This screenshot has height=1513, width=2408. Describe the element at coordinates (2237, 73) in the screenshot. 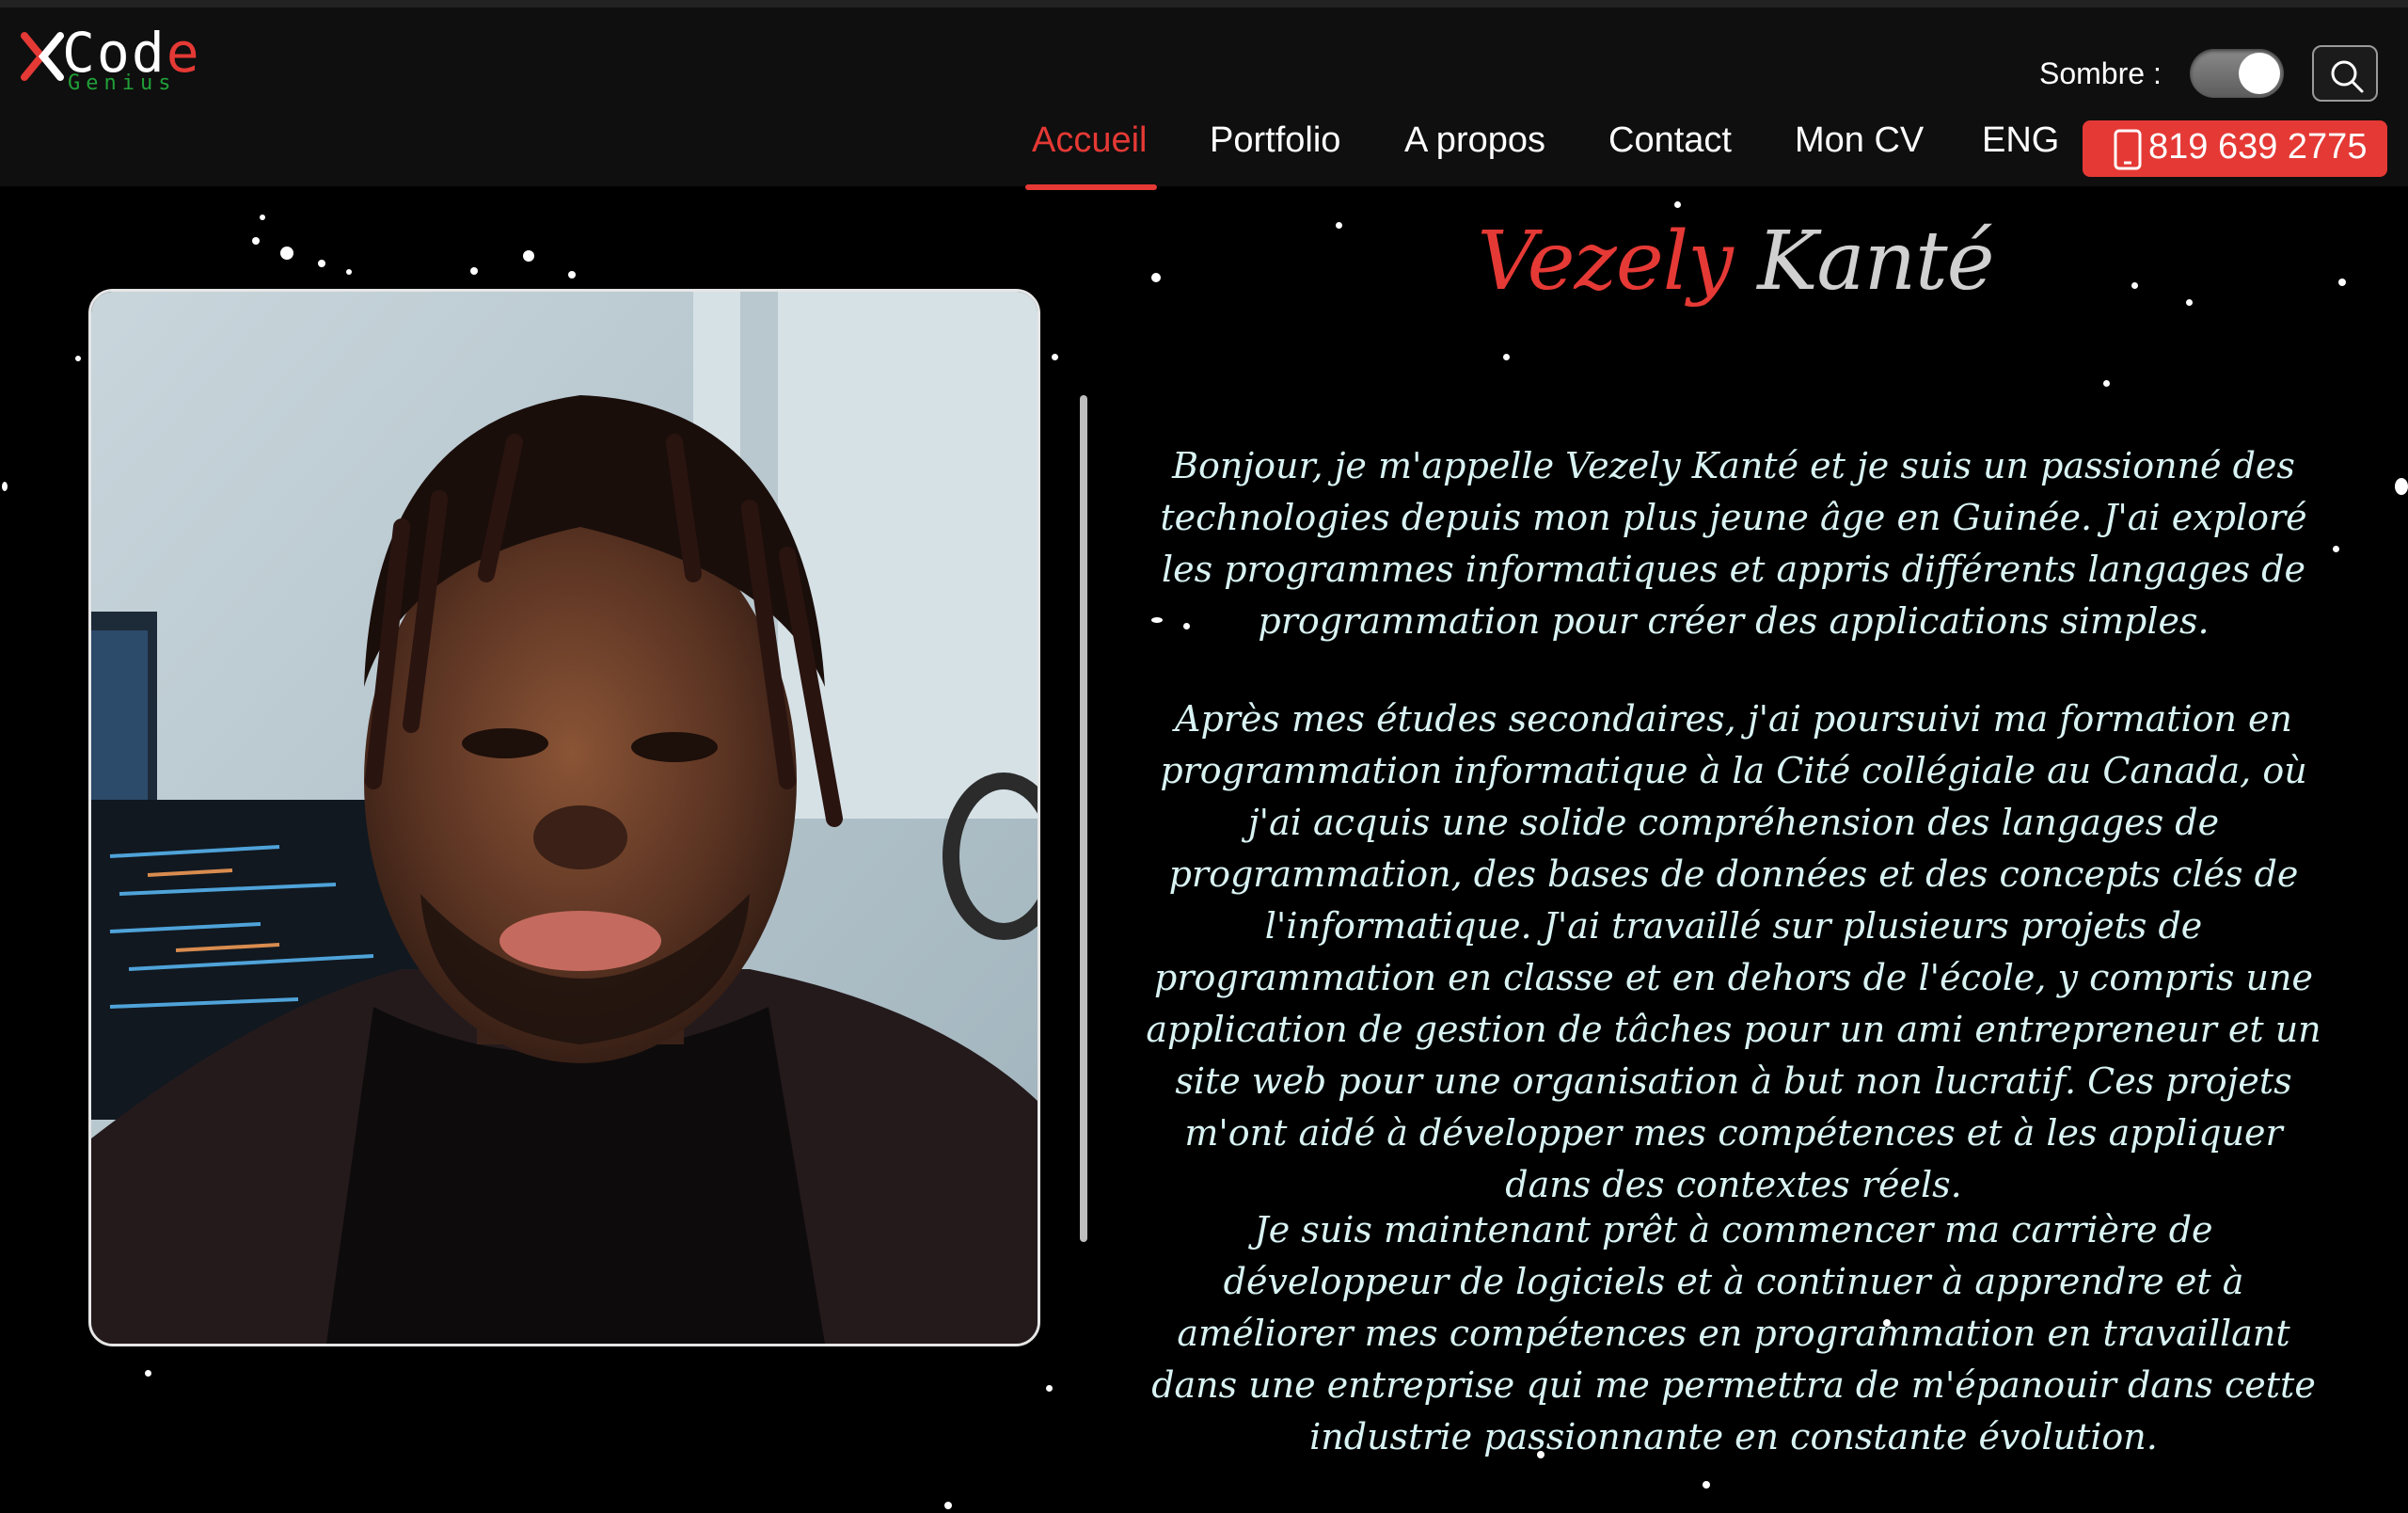

I see `dark-mode-toggle` at that location.